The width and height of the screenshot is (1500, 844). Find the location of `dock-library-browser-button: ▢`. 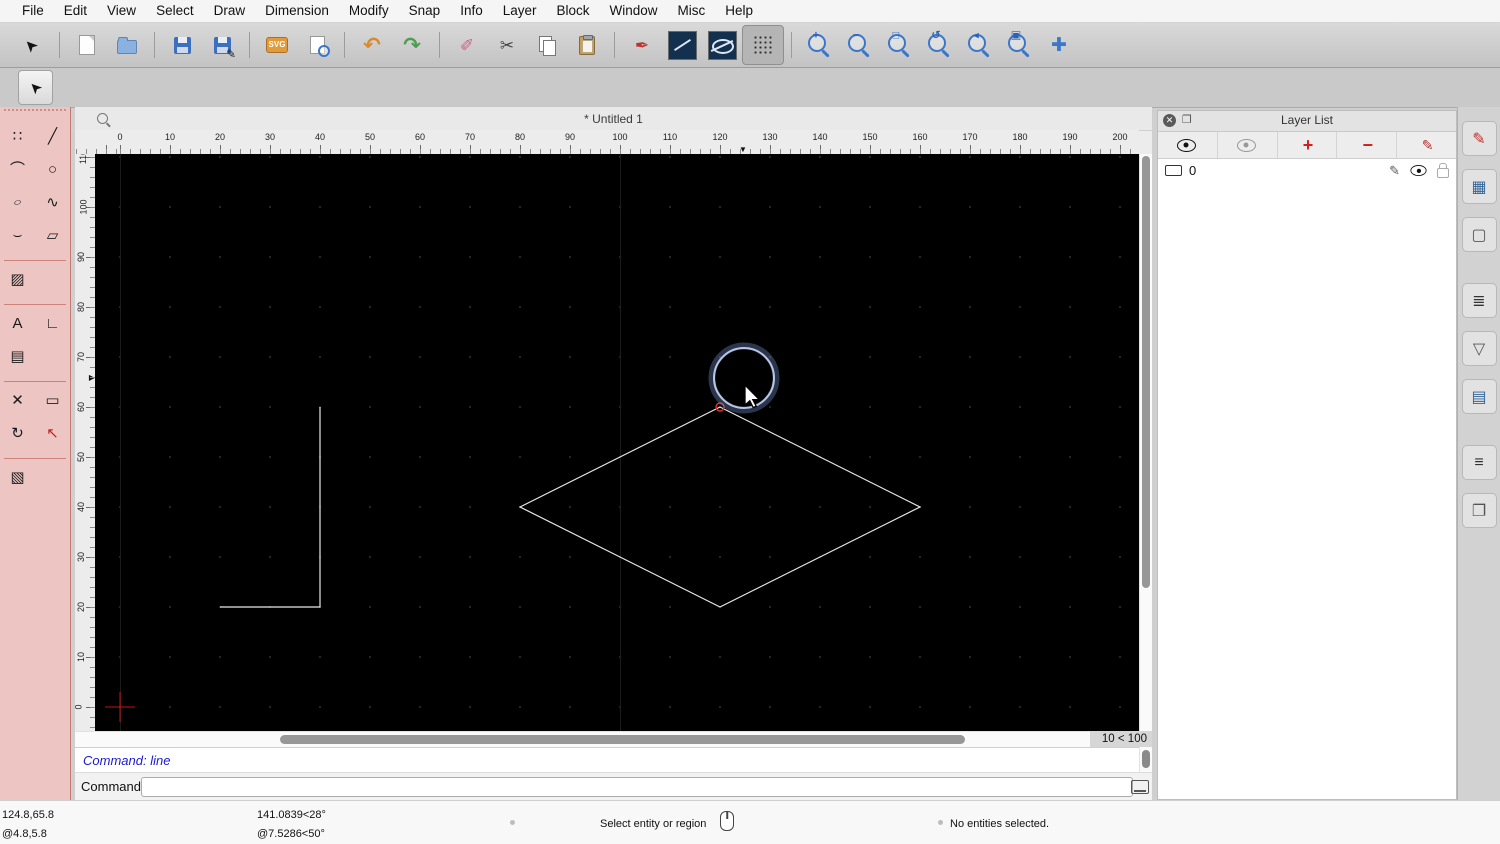

dock-library-browser-button: ▢ is located at coordinates (1479, 234).